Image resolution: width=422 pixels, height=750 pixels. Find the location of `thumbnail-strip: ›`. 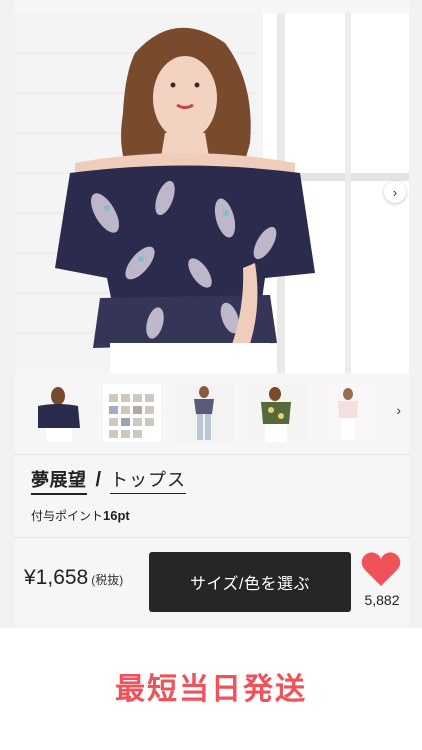

thumbnail-strip: › is located at coordinates (212, 413).